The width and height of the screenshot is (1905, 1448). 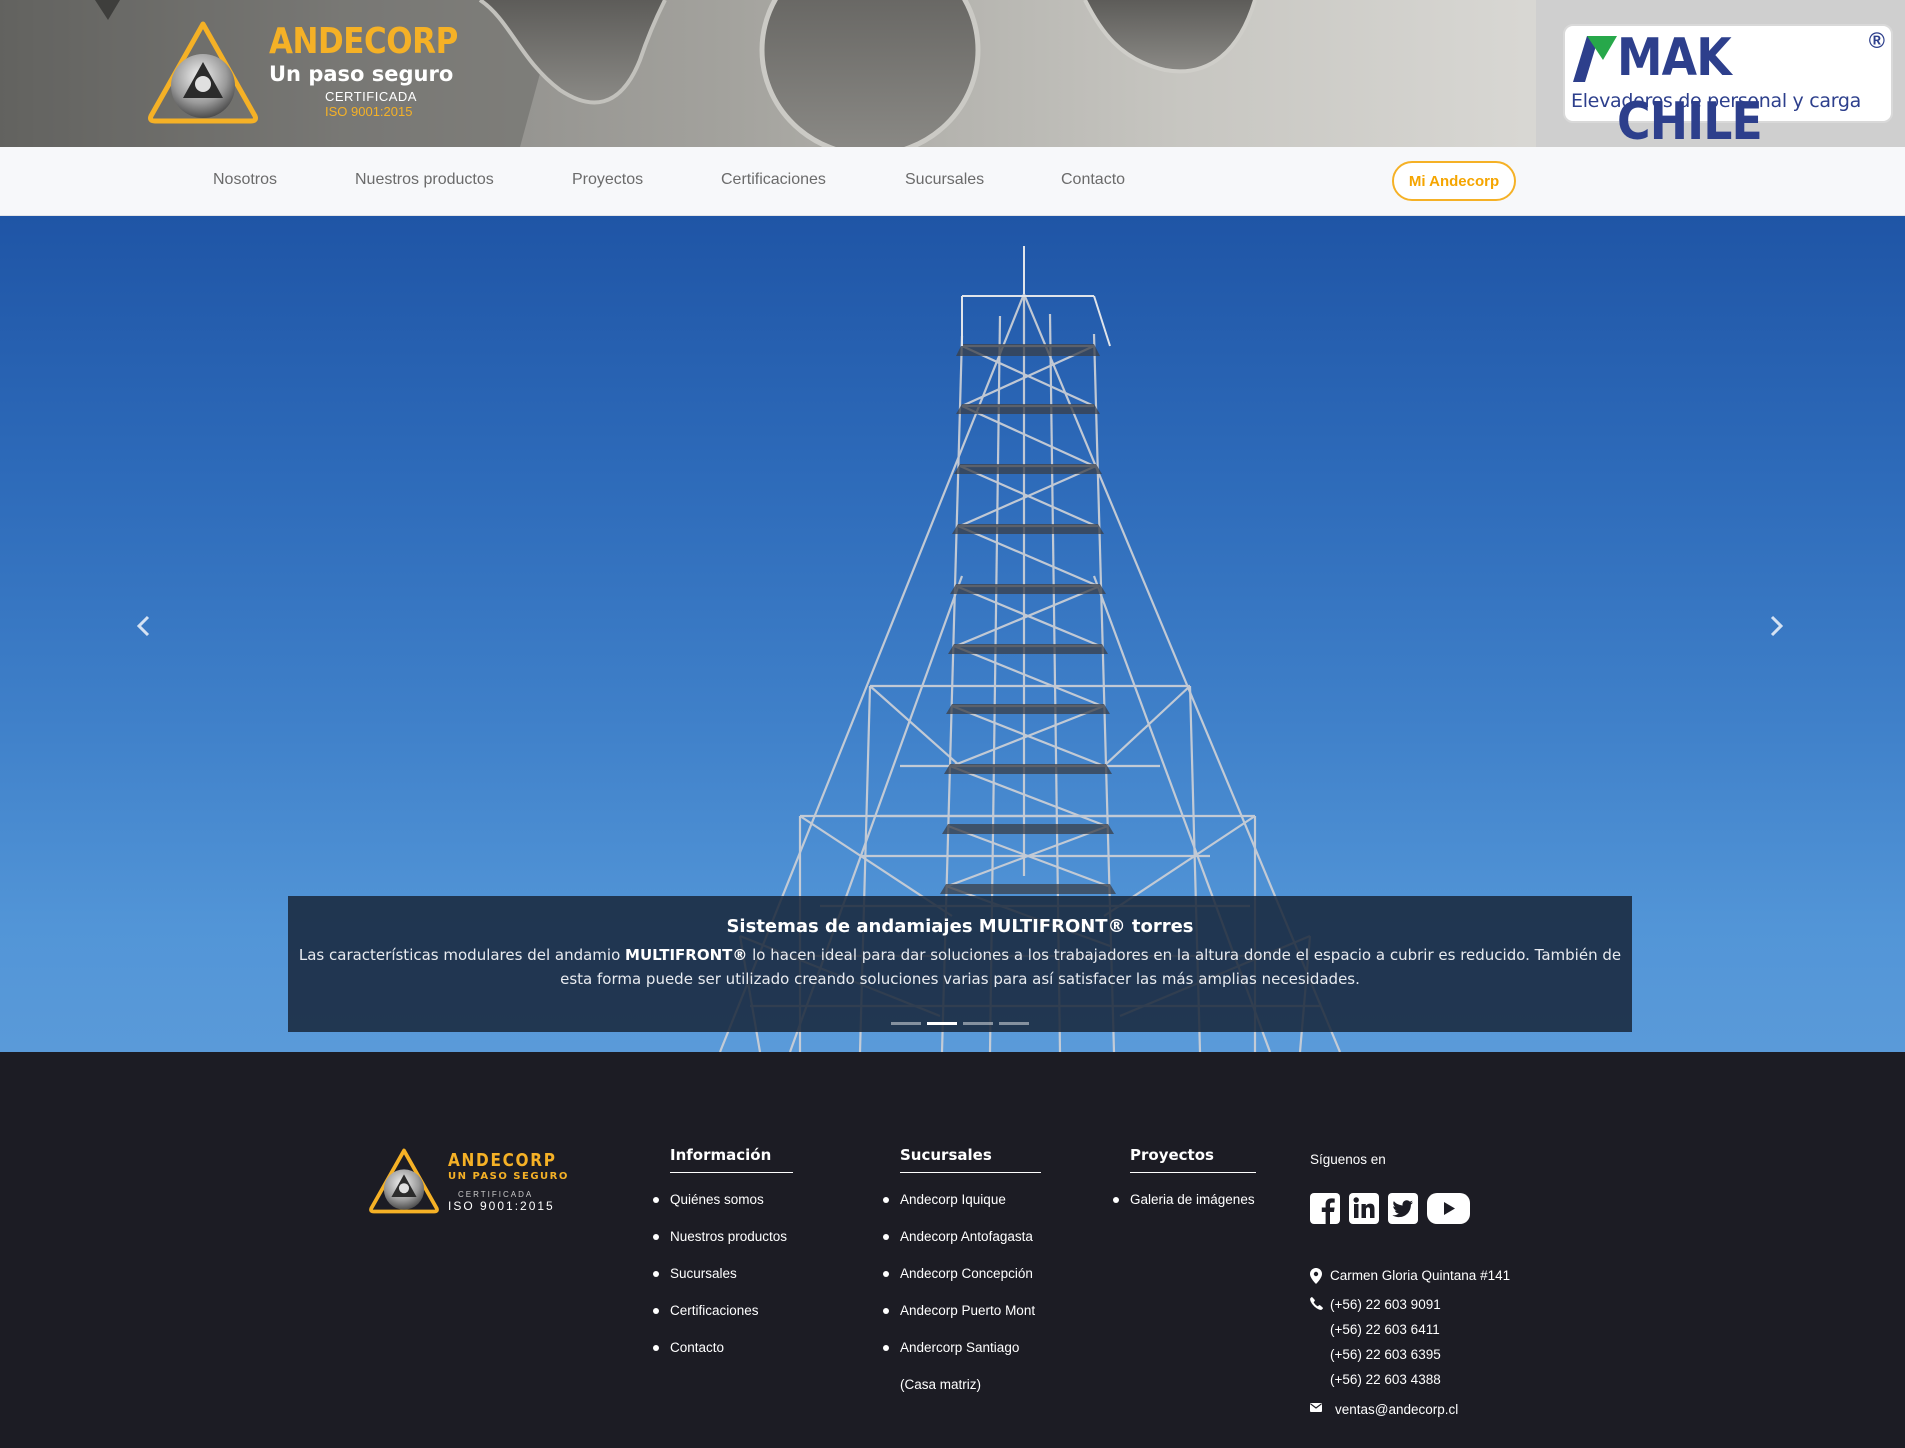 I want to click on footer-branch-casa-matriz: (Casa matriz), so click(x=970, y=1394).